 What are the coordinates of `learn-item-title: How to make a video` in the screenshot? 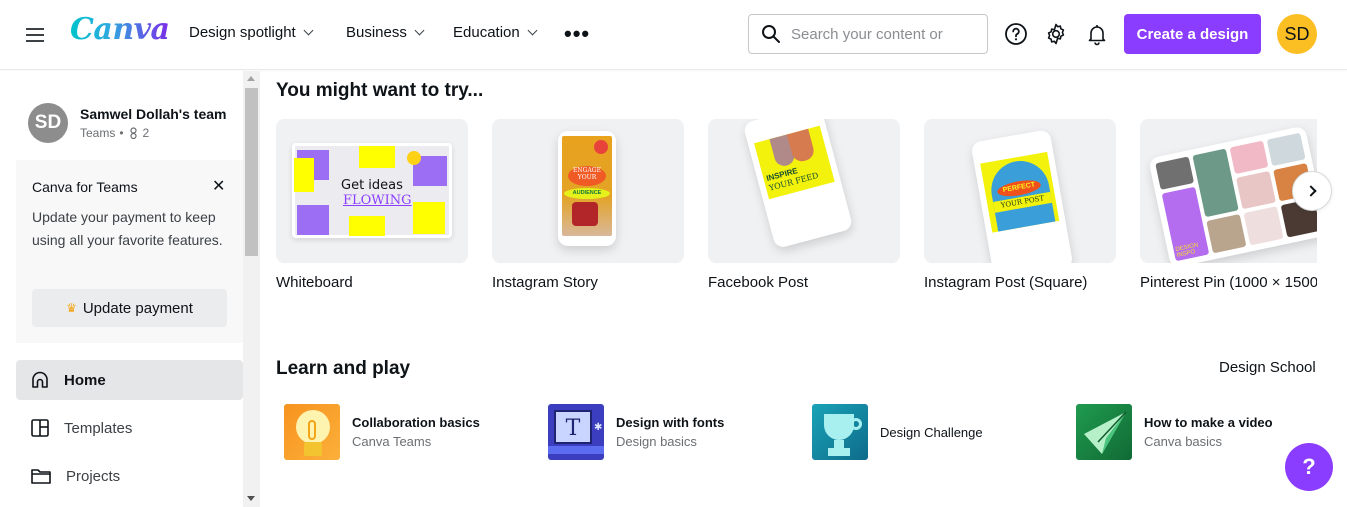 It's located at (1208, 422).